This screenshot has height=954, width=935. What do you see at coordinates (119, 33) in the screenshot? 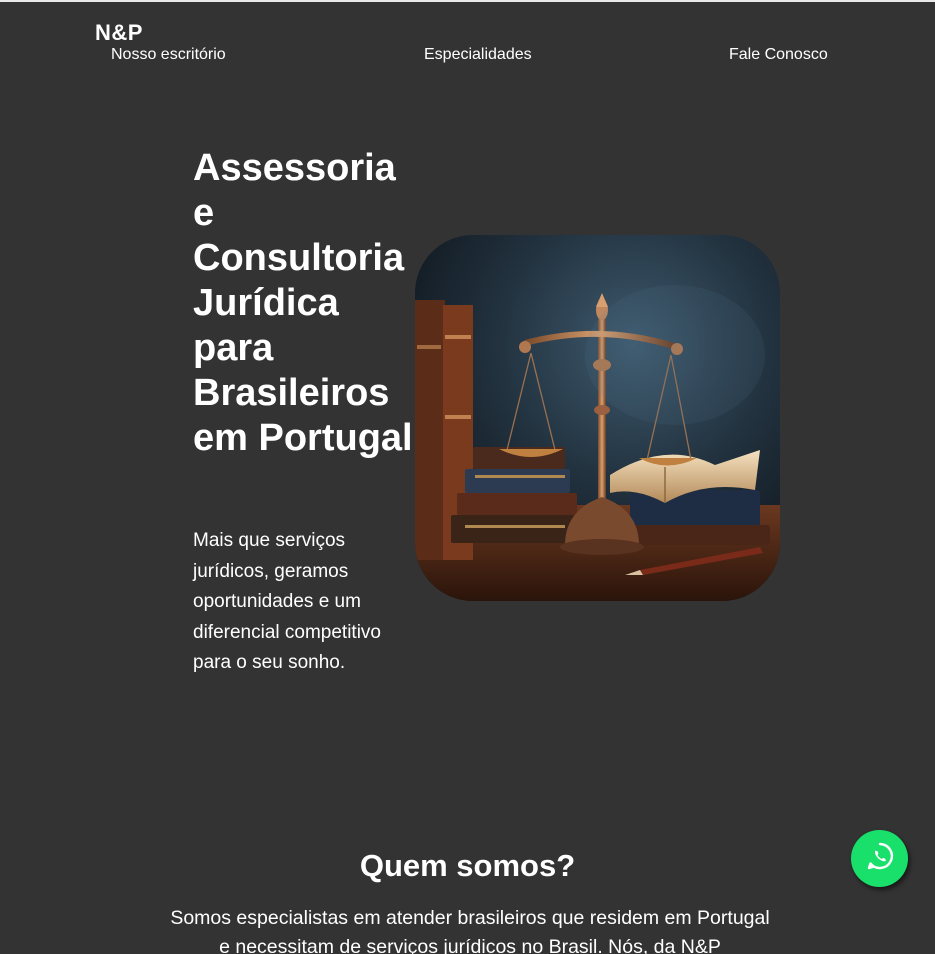
I see `site-logo: N&P` at bounding box center [119, 33].